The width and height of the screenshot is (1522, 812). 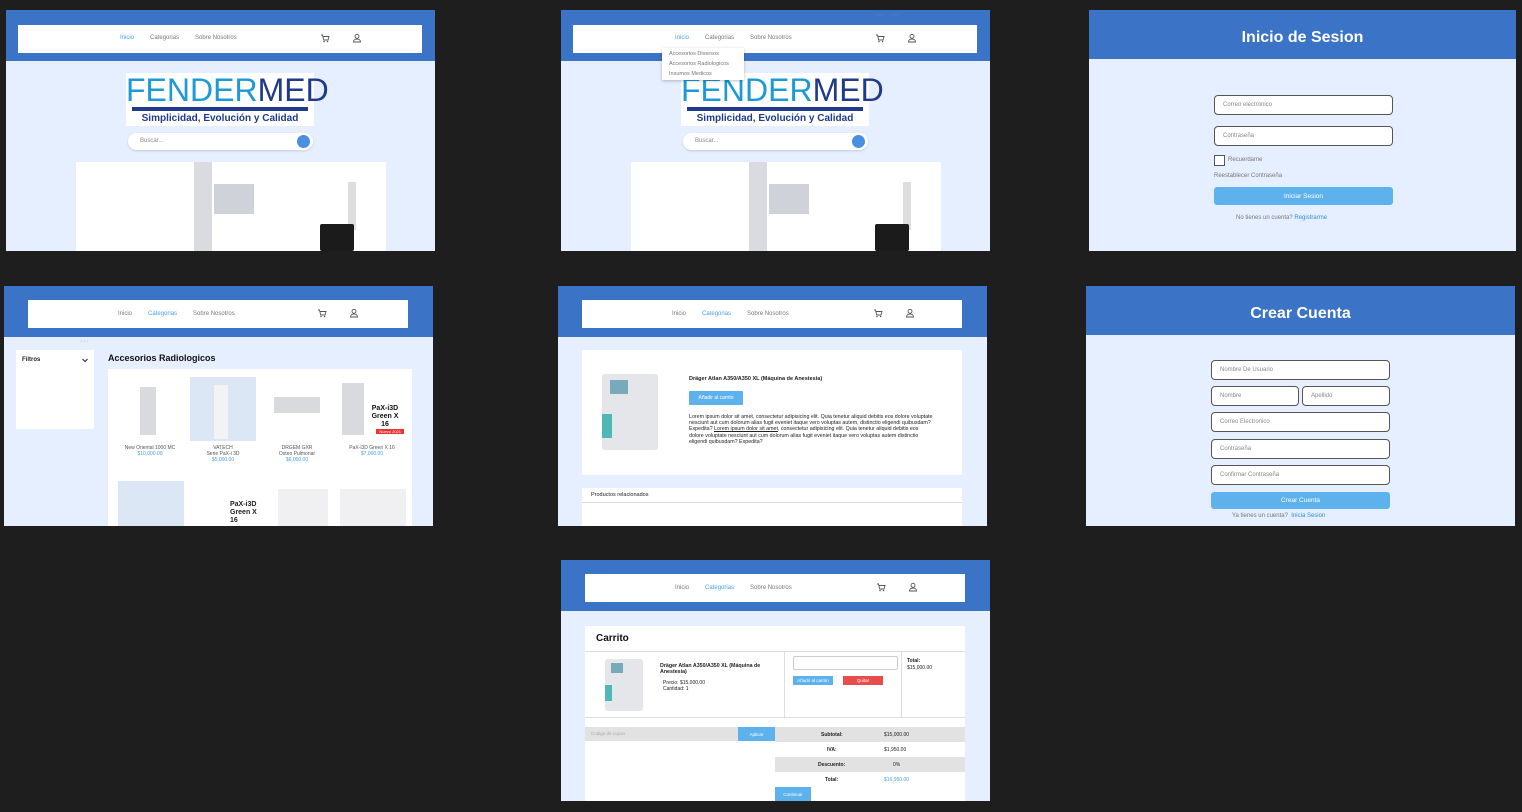 I want to click on related-products: Productos relacionados, so click(x=772, y=507).